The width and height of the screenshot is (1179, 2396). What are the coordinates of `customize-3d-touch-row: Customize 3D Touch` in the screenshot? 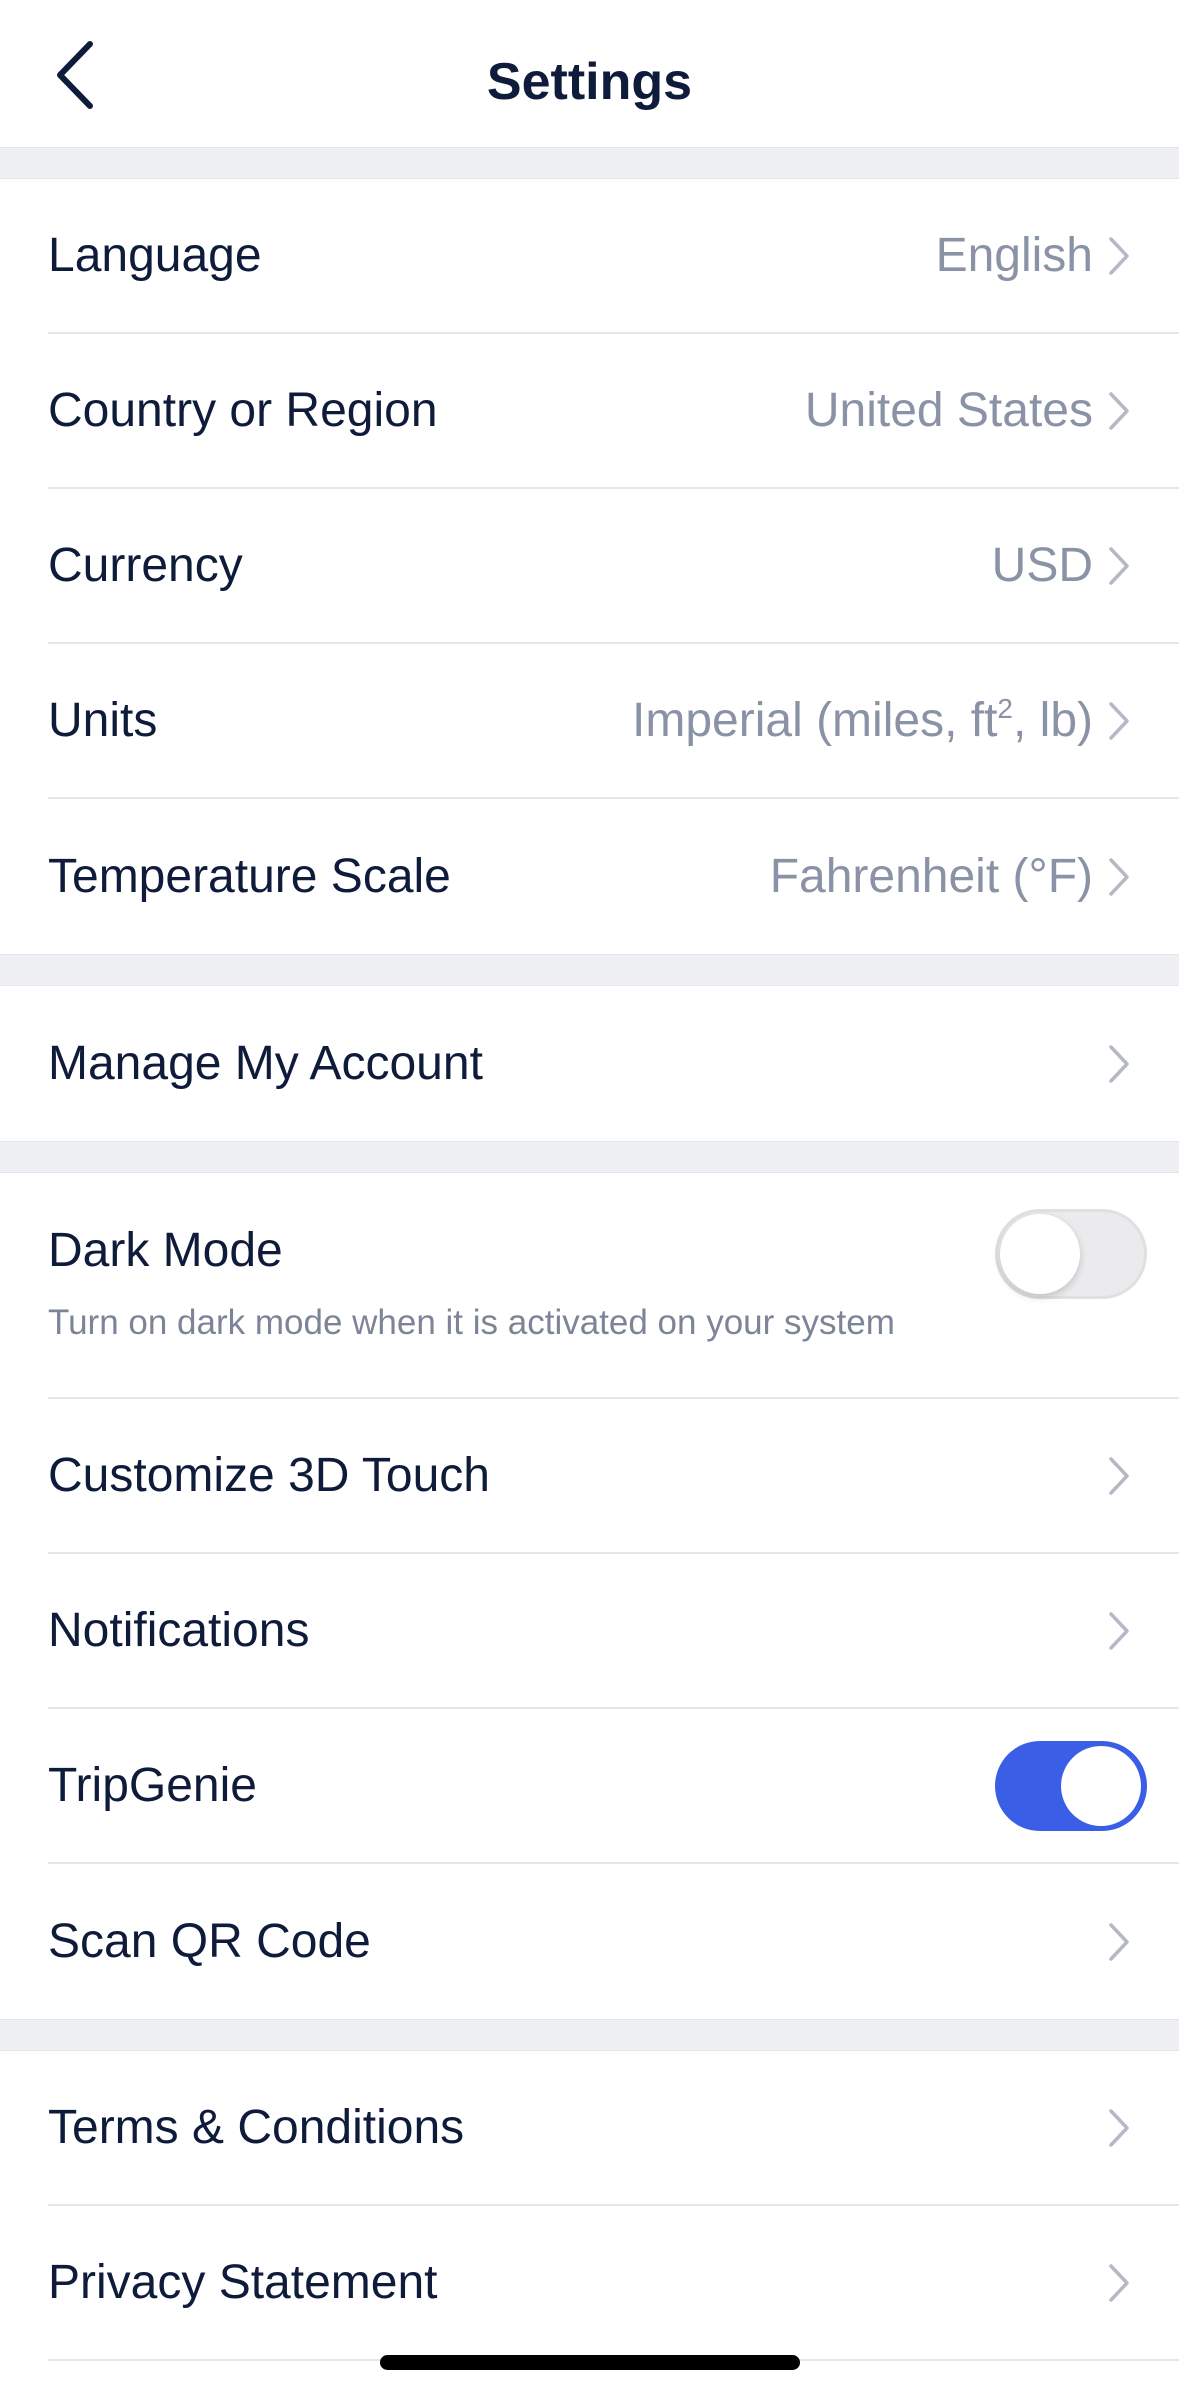 It's located at (613, 1476).